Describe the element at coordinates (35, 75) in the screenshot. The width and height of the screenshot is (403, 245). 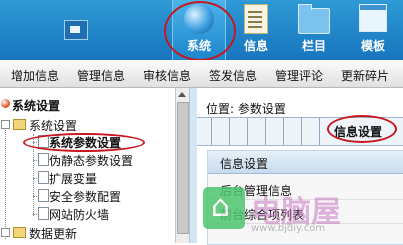
I see `menu-add-info: 增加信息` at that location.